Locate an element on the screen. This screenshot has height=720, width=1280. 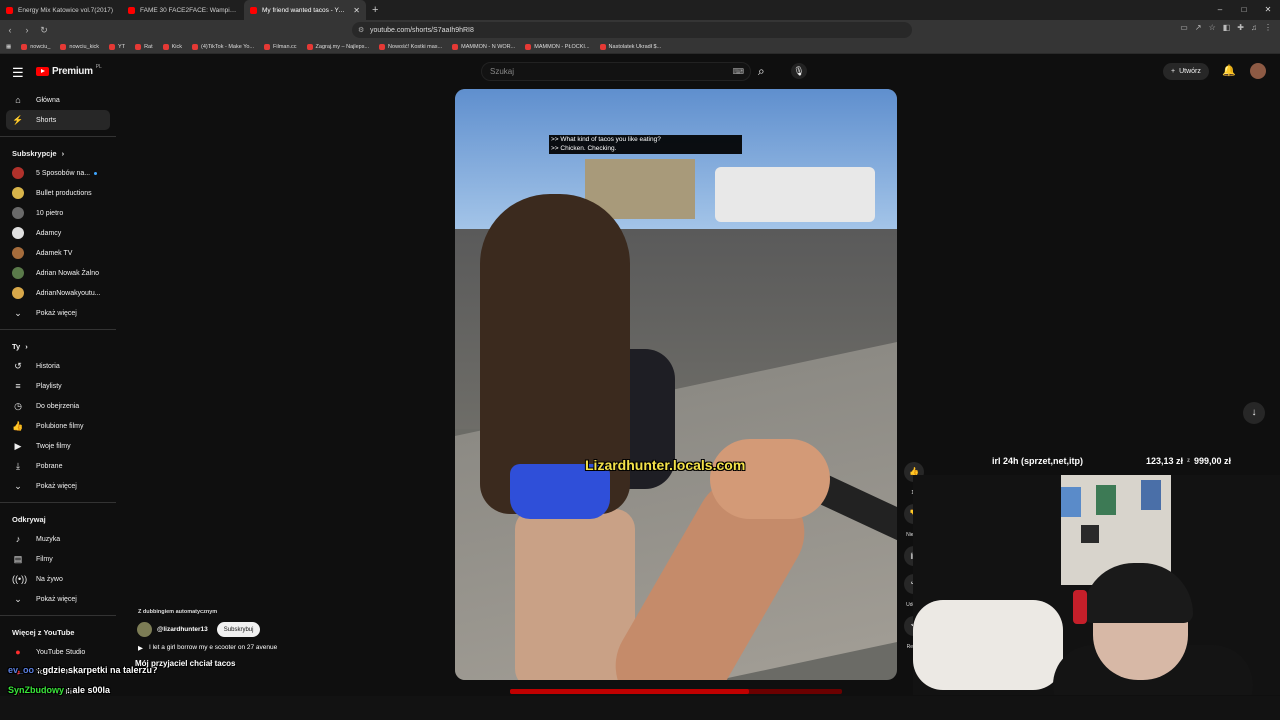
show-more-subscriptions: ⌄ Pokaż więcej is located at coordinates (58, 313).